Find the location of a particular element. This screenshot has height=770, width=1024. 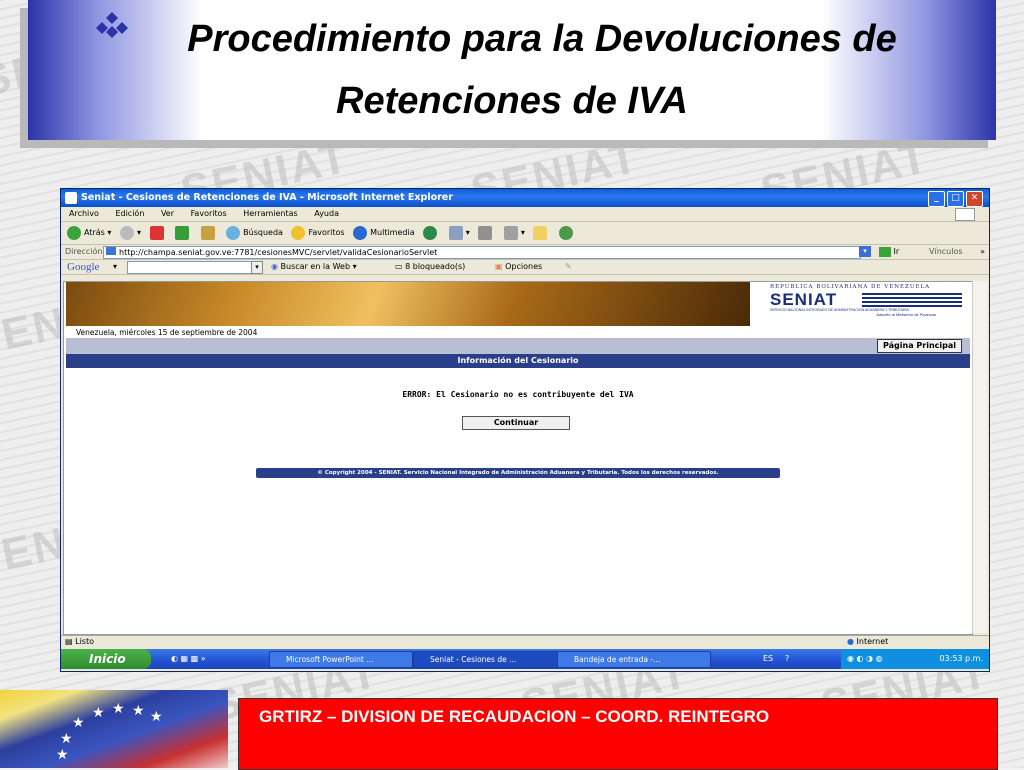

status-ready-label: Listo is located at coordinates (84, 641).